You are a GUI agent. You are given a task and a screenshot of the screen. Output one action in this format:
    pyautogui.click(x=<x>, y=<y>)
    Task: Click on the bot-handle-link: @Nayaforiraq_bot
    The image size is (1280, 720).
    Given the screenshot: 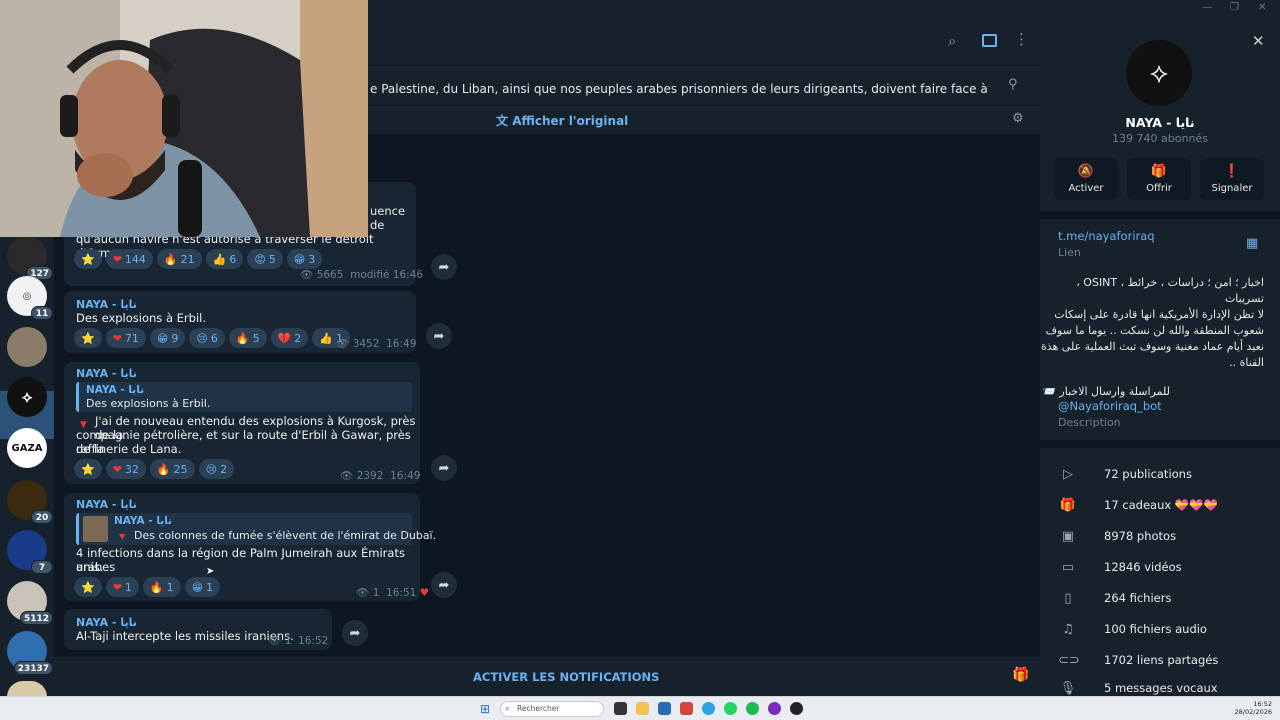 What is the action you would take?
    pyautogui.click(x=1110, y=406)
    